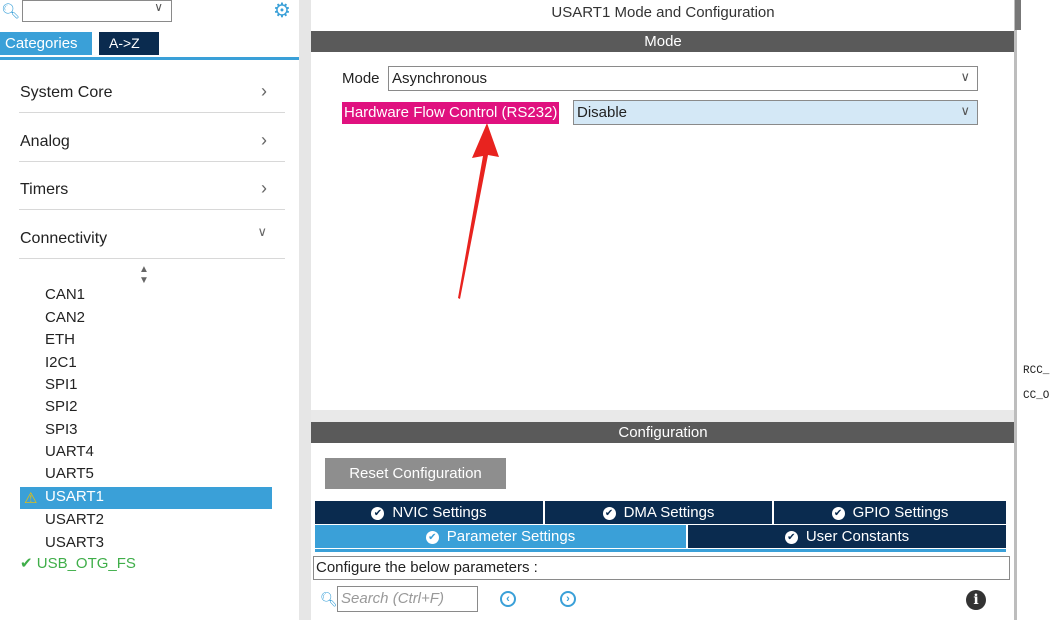 Image resolution: width=1051 pixels, height=620 pixels. What do you see at coordinates (305, 310) in the screenshot?
I see `panel-splitter` at bounding box center [305, 310].